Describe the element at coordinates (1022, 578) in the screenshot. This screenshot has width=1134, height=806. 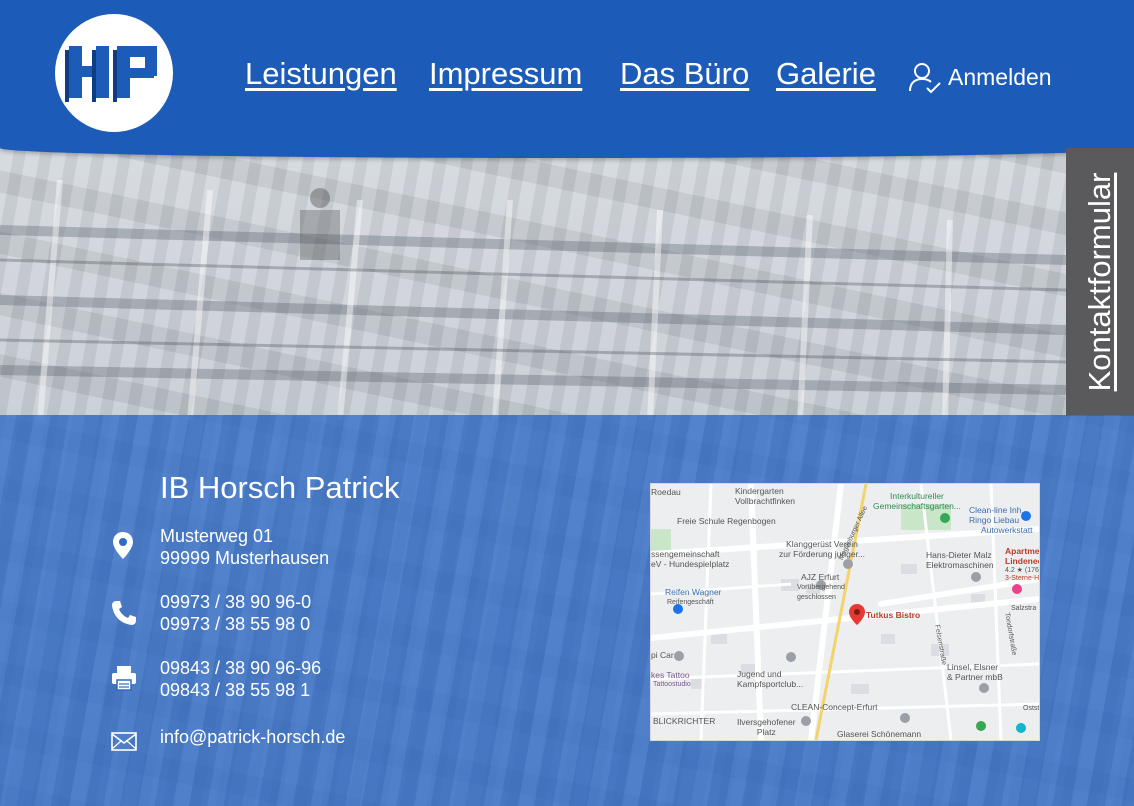
I see `map-label-apartment-sub: 3-Sterne-Ho` at that location.